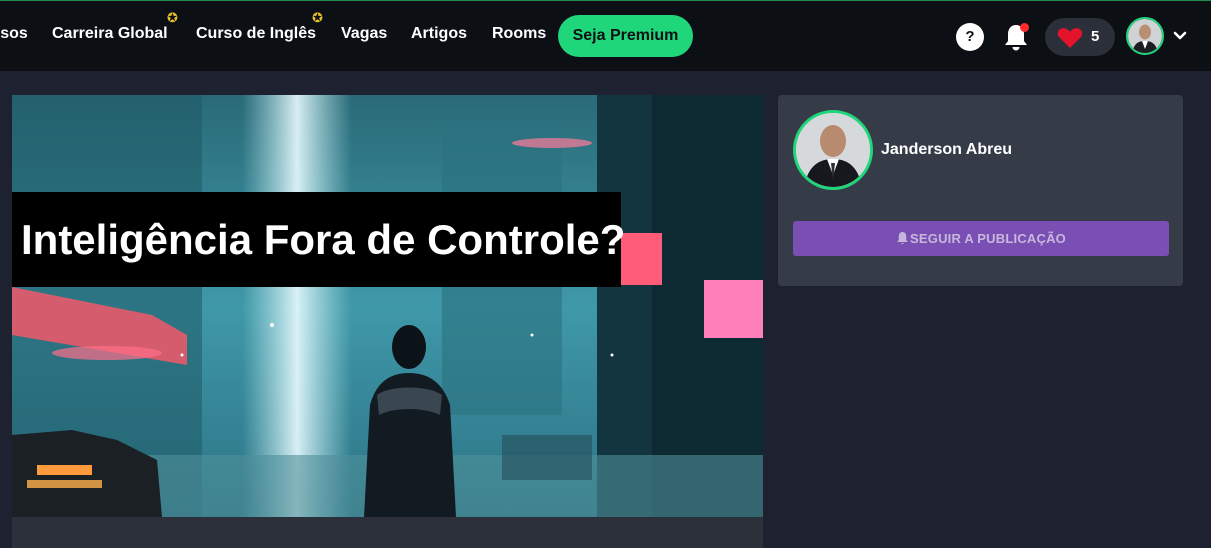 The image size is (1211, 548). Describe the element at coordinates (970, 37) in the screenshot. I see `help-icon: ?` at that location.